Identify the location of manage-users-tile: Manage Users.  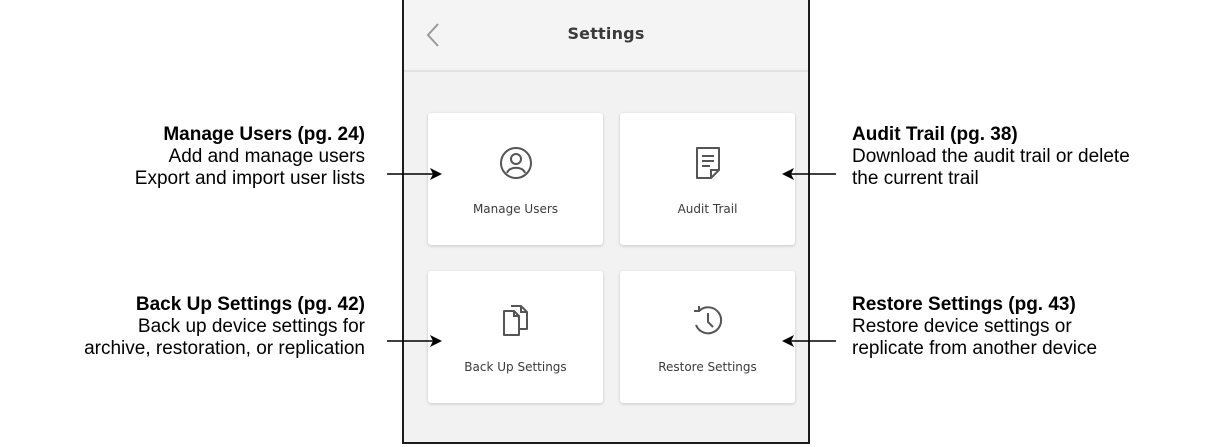
(515, 179).